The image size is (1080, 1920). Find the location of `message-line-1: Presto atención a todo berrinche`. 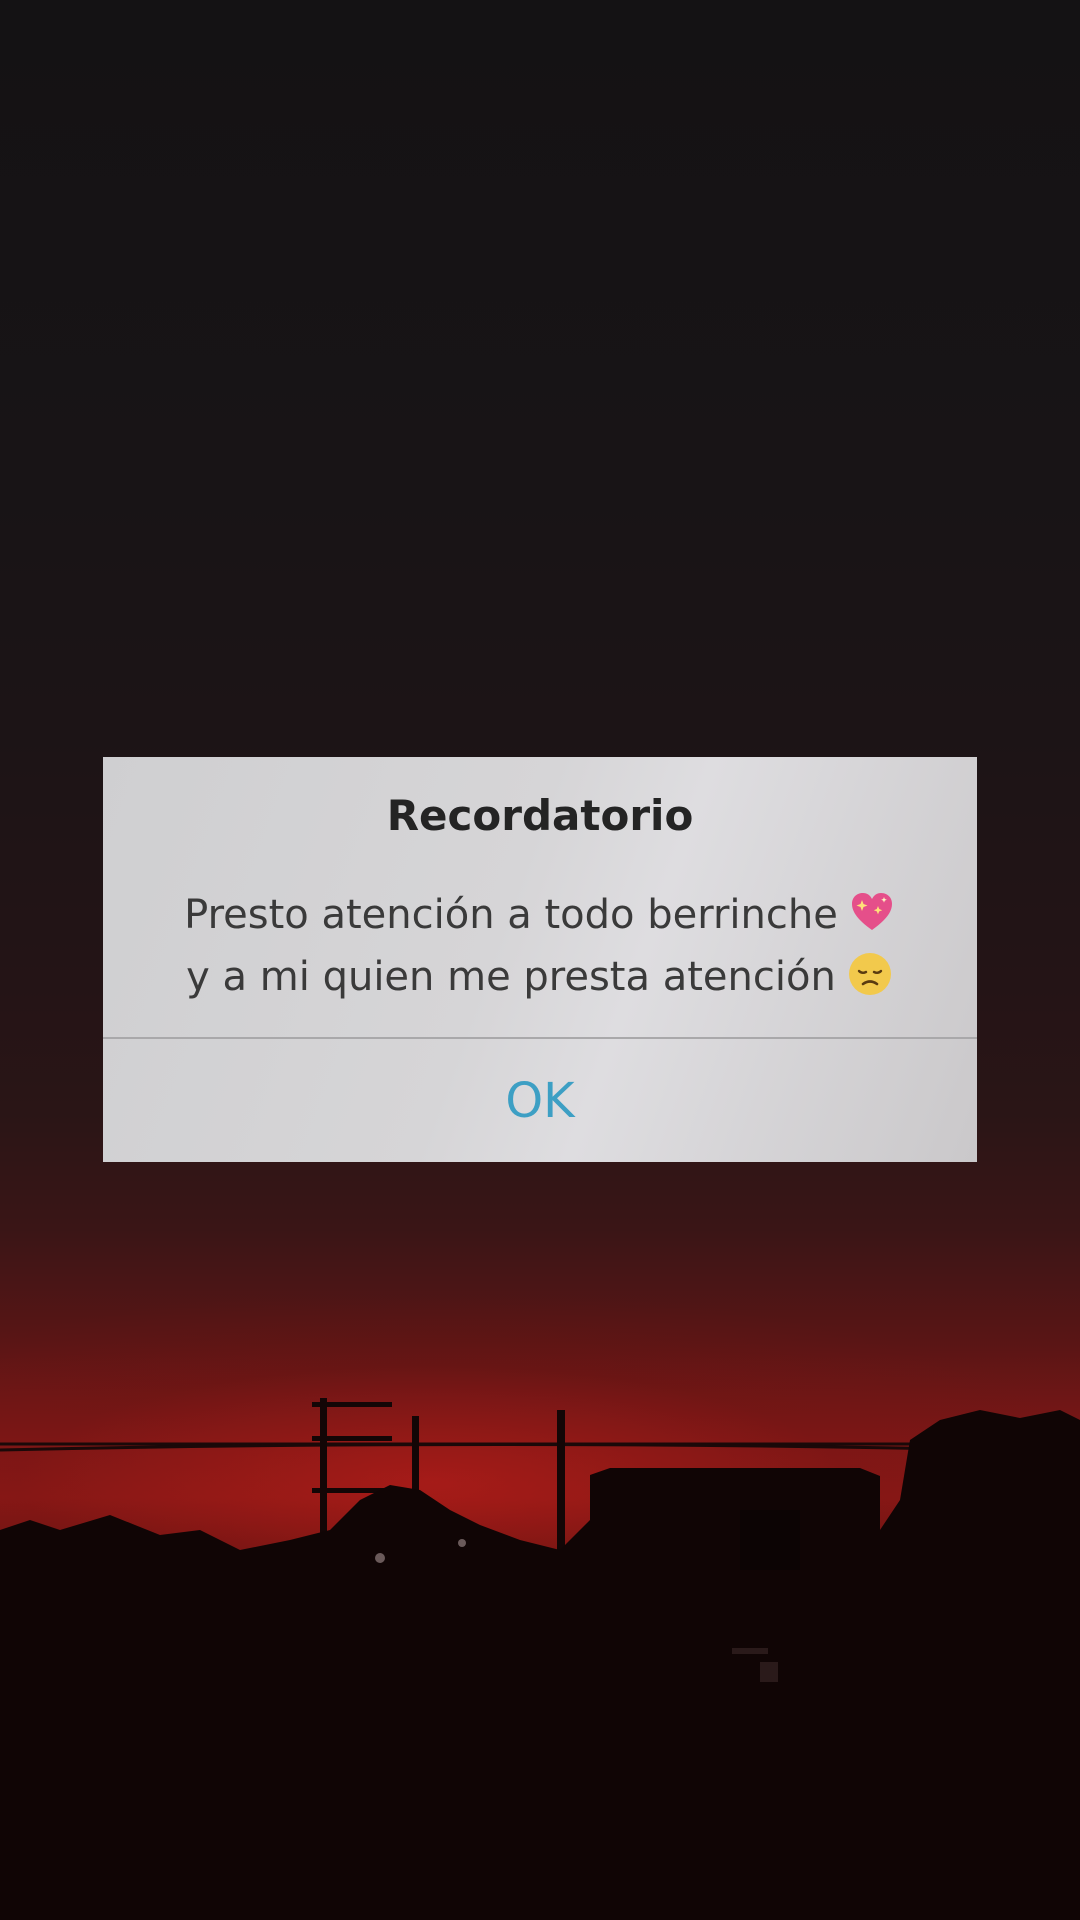

message-line-1: Presto atención a todo berrinche is located at coordinates (540, 915).